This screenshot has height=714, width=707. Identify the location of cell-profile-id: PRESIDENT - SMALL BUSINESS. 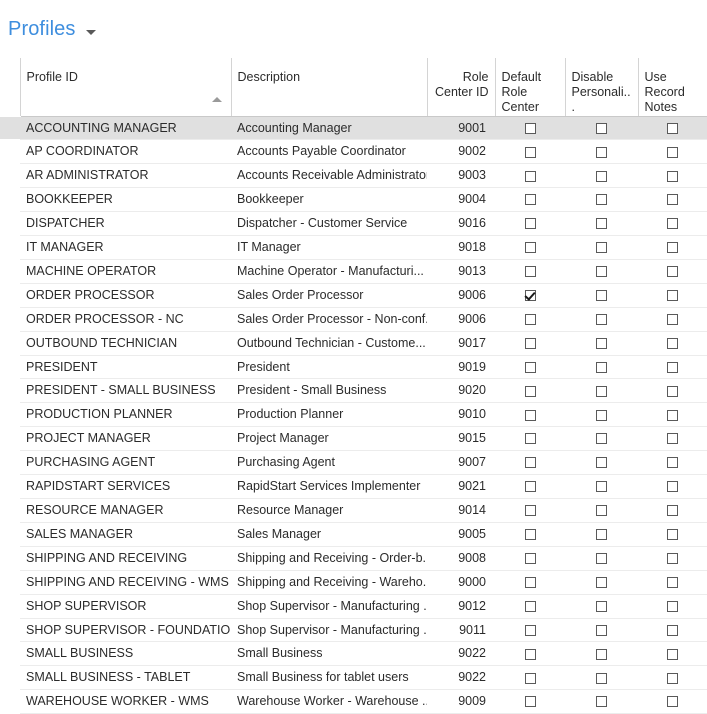
(125, 391).